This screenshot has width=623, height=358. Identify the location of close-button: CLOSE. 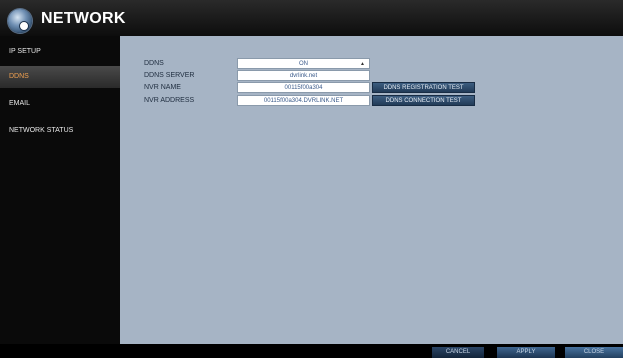
(594, 352).